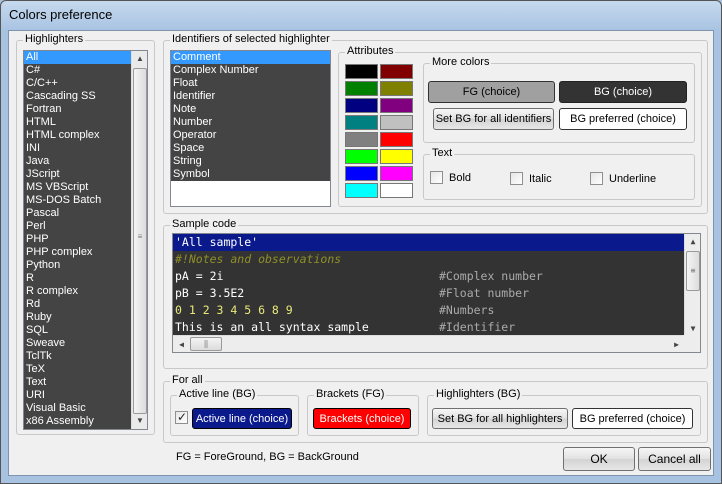 The height and width of the screenshot is (484, 722). I want to click on highlighter-item: Fortran, so click(77, 109).